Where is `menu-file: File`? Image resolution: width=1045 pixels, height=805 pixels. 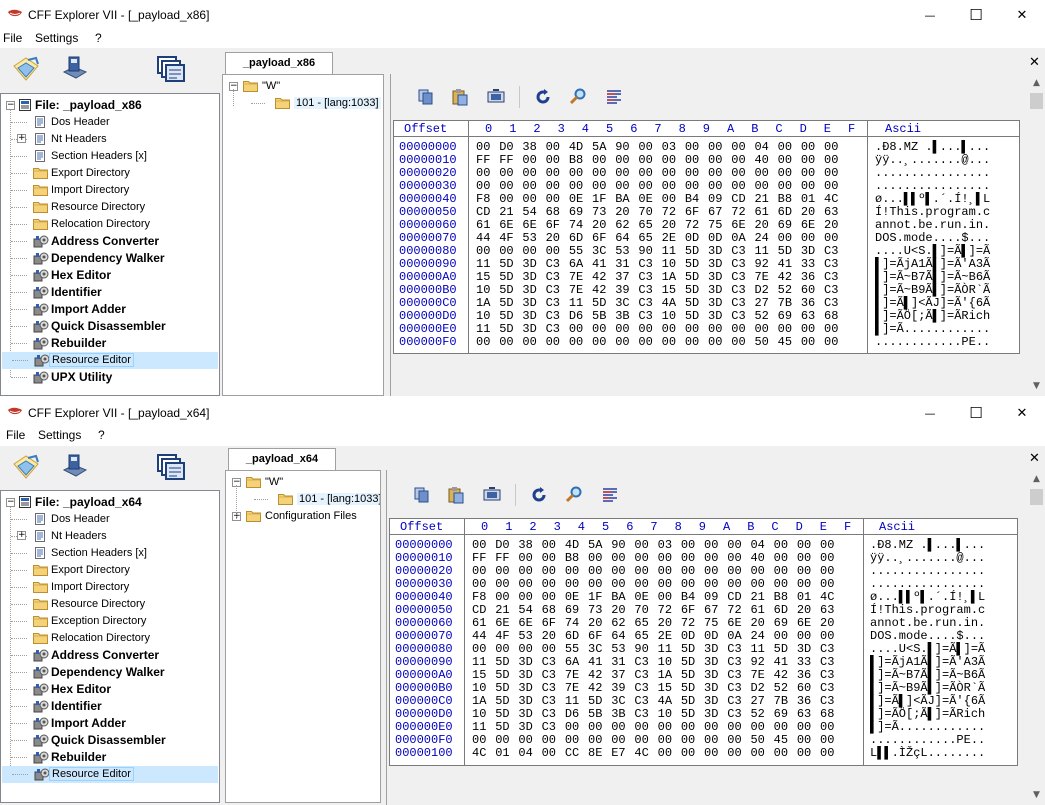 menu-file: File is located at coordinates (12, 38).